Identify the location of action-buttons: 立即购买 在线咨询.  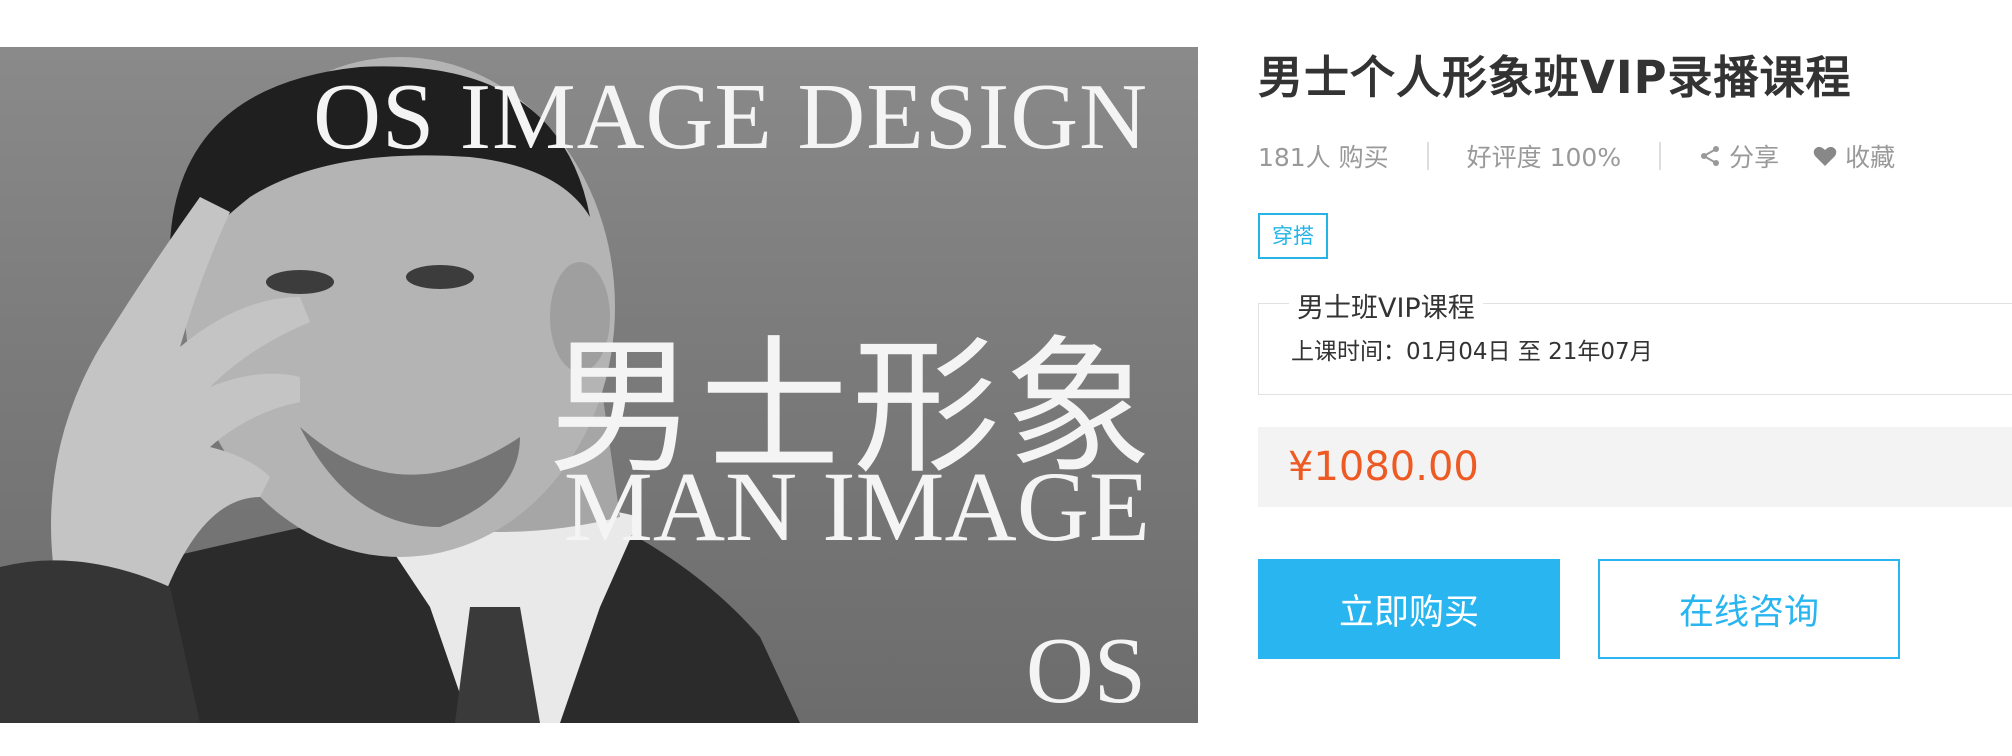
(1635, 609).